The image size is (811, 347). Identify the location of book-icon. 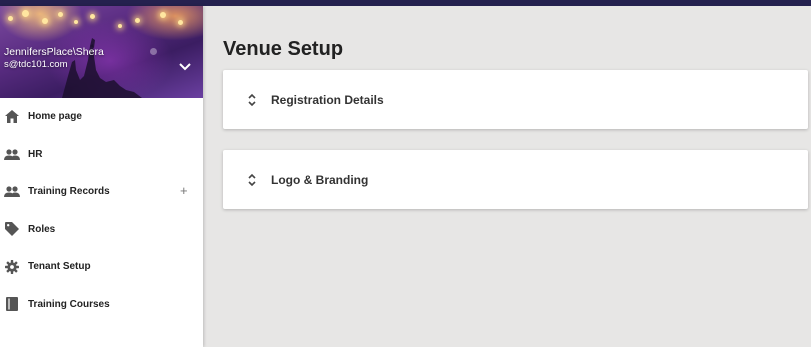
(12, 304).